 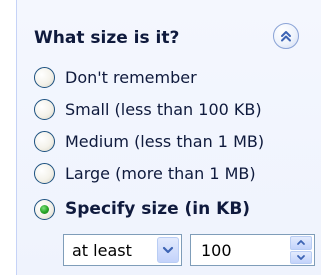 I want to click on size-value-spinner, so click(x=252, y=250).